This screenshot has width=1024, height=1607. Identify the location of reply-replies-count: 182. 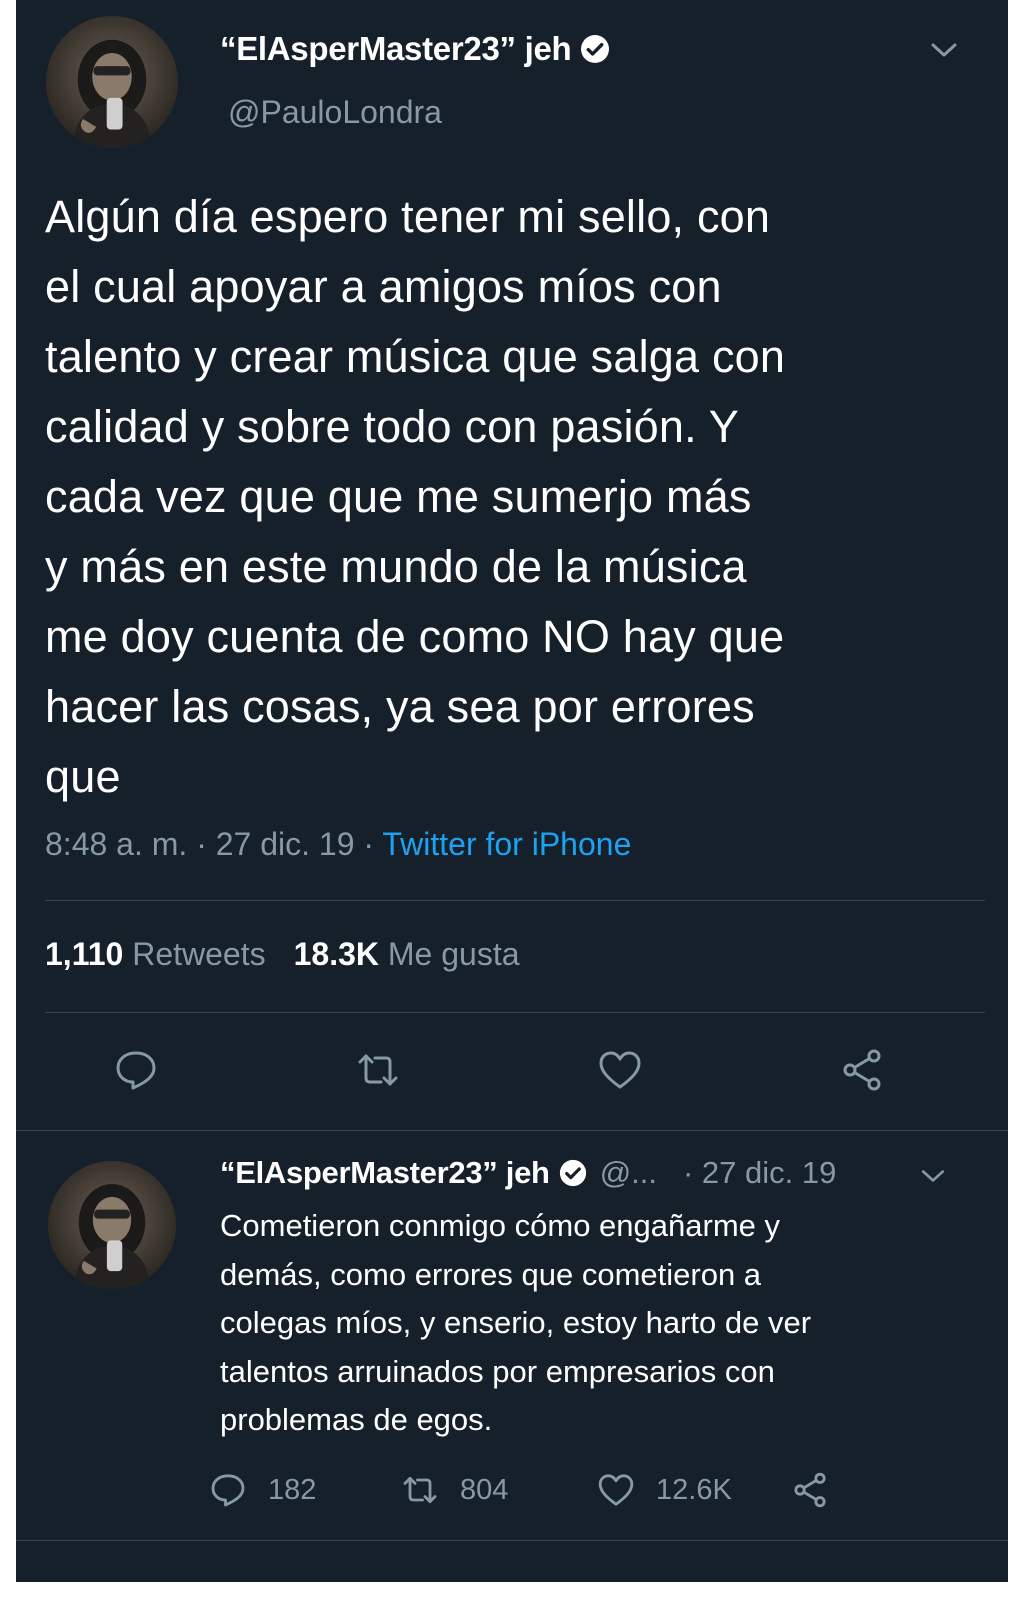
(292, 1489).